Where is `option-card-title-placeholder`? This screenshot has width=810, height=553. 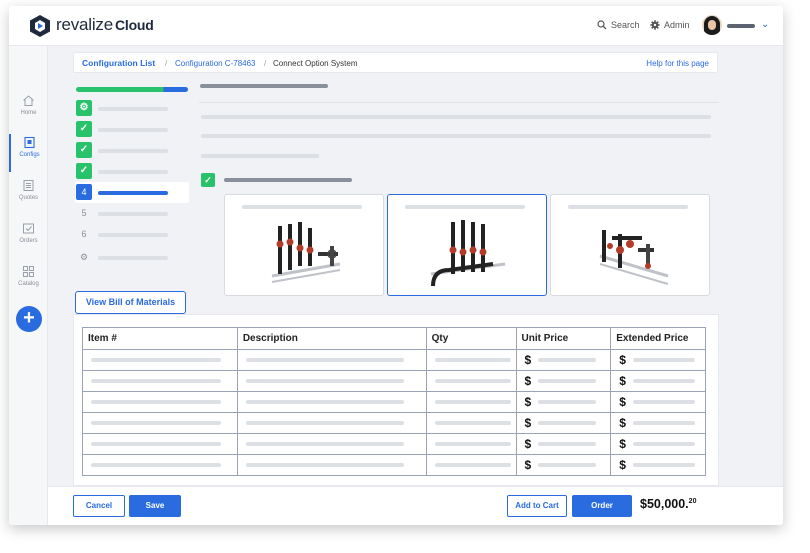 option-card-title-placeholder is located at coordinates (628, 207).